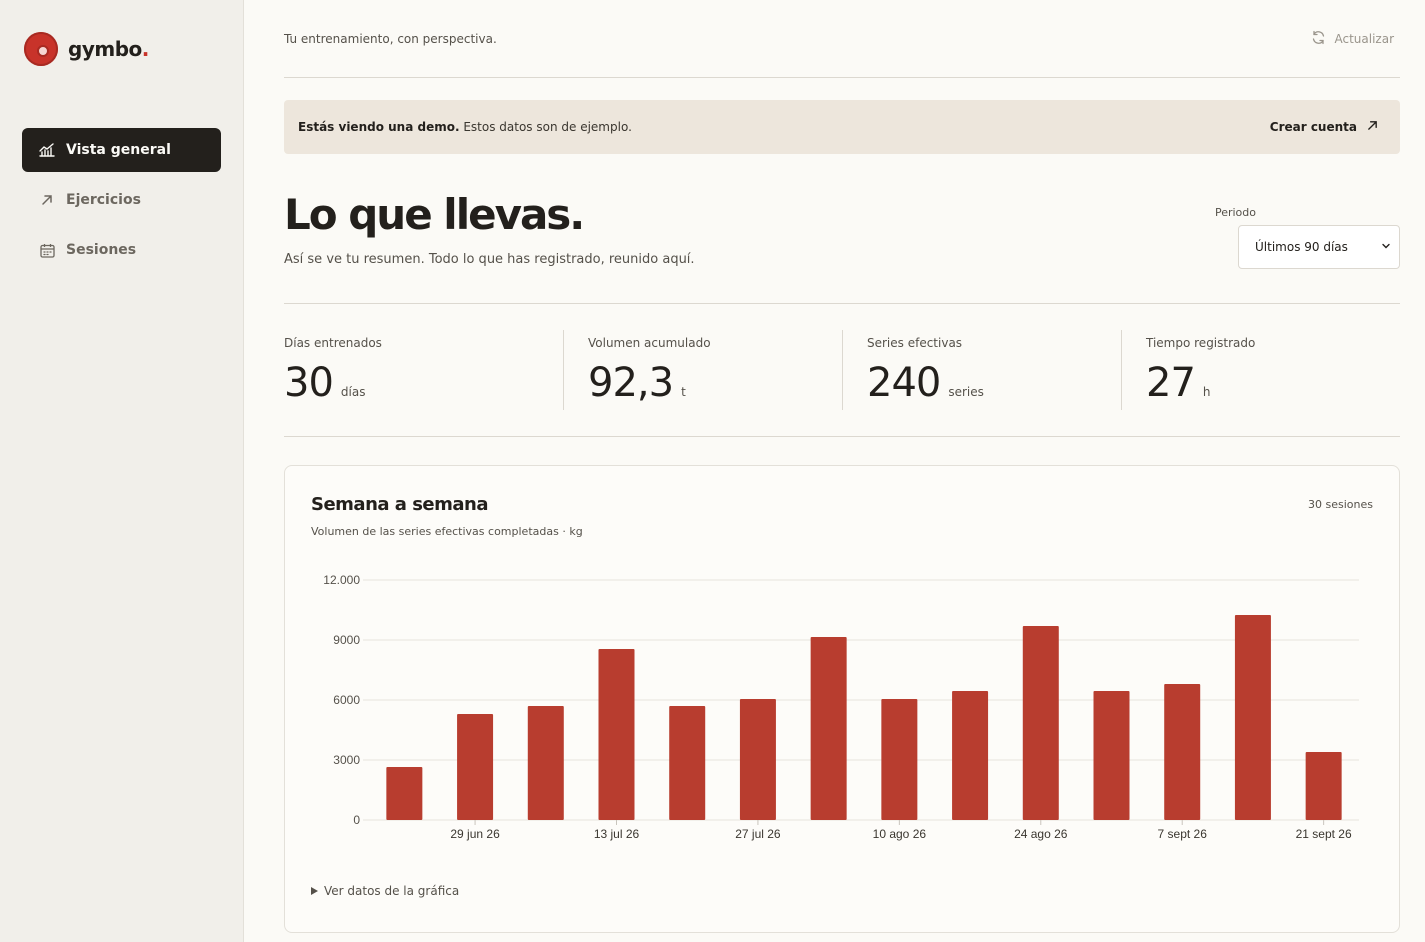 The height and width of the screenshot is (942, 1425). What do you see at coordinates (314, 891) in the screenshot?
I see `triangle-right-icon` at bounding box center [314, 891].